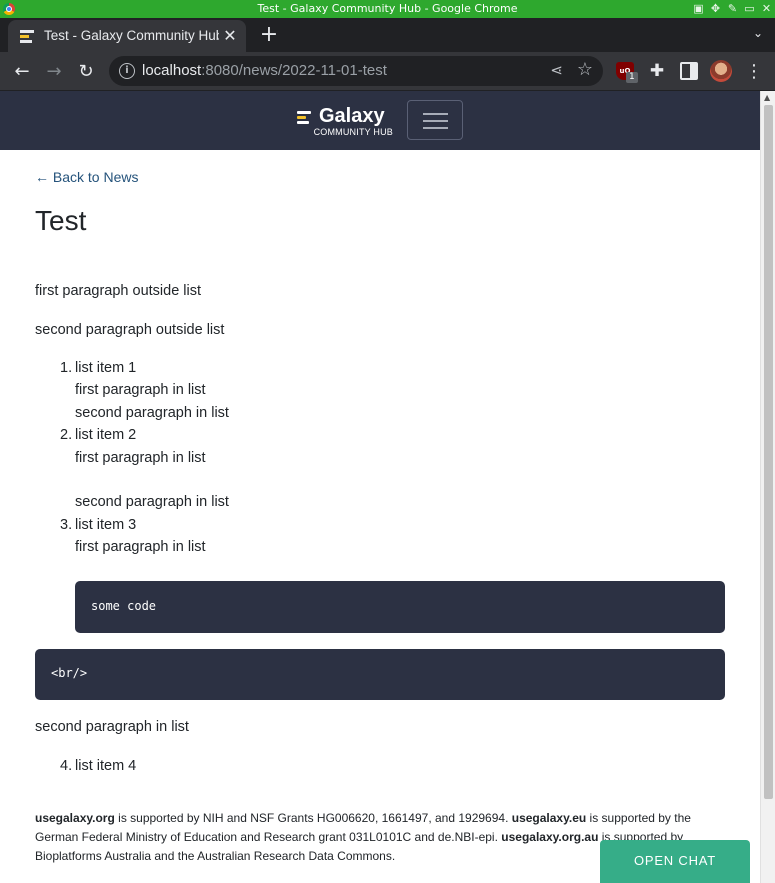 This screenshot has height=883, width=775. Describe the element at coordinates (264, 70) in the screenshot. I see `url-text: localhost:8080/news/2022-11-01-test` at that location.